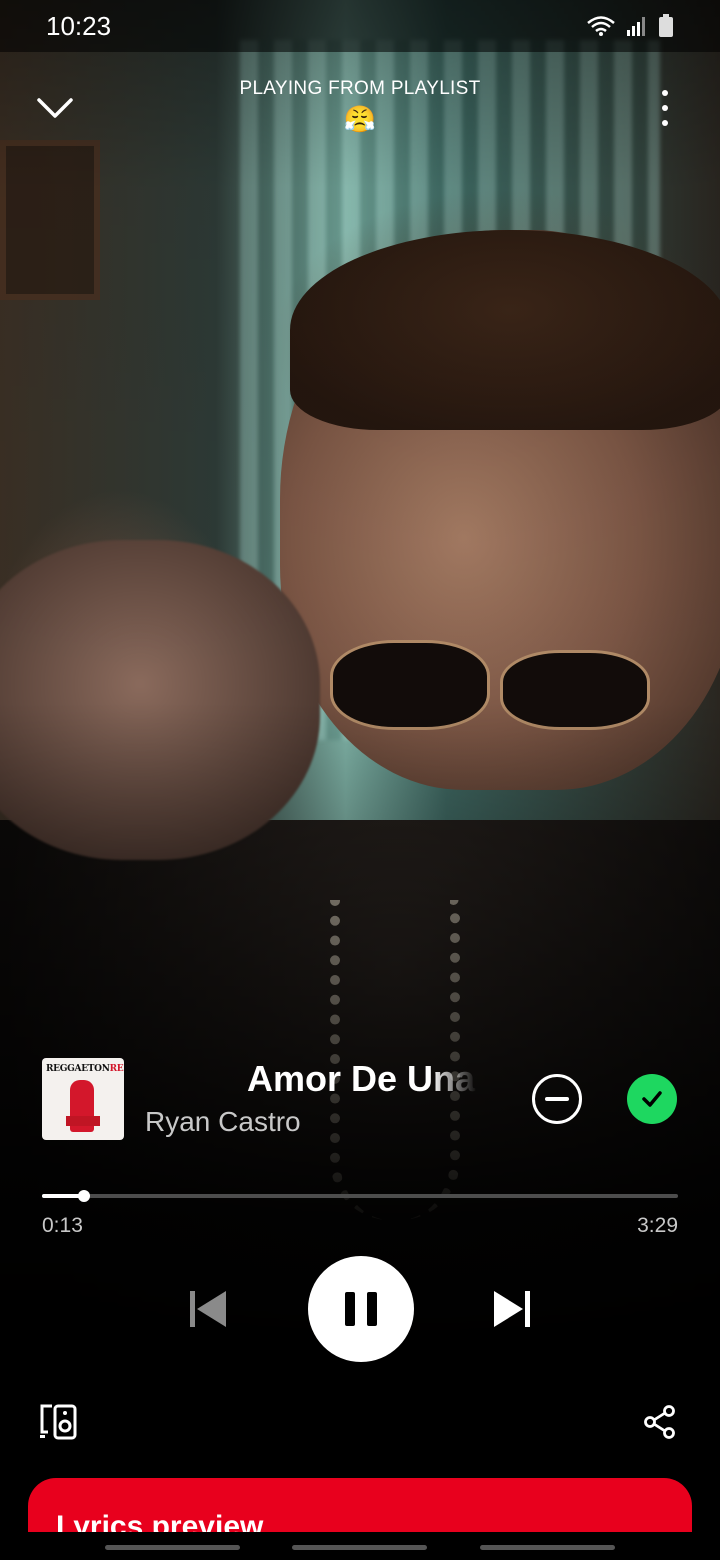  Describe the element at coordinates (360, 88) in the screenshot. I see `playing-from-label: PLAYING FROM PLAYLIST` at that location.